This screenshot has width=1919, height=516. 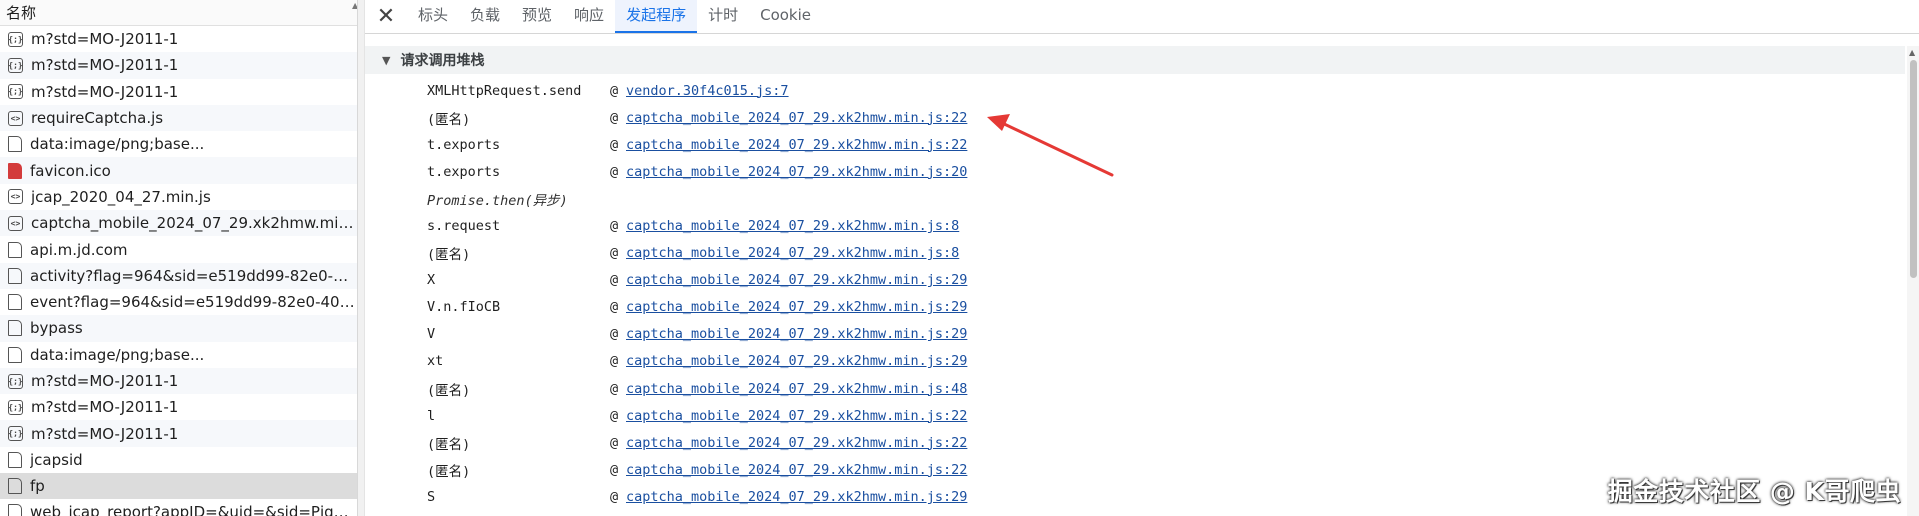 What do you see at coordinates (178, 486) in the screenshot?
I see `request-row: fp` at bounding box center [178, 486].